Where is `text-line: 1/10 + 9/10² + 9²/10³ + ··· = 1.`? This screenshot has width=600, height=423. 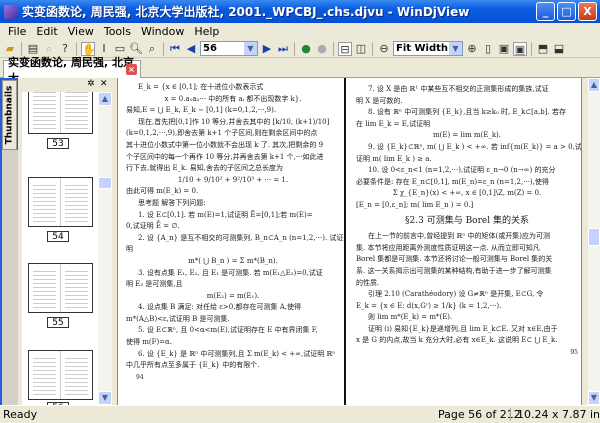 text-line: 1/10 + 9/10² + 9²/10³ + ··· = 1. is located at coordinates (233, 179).